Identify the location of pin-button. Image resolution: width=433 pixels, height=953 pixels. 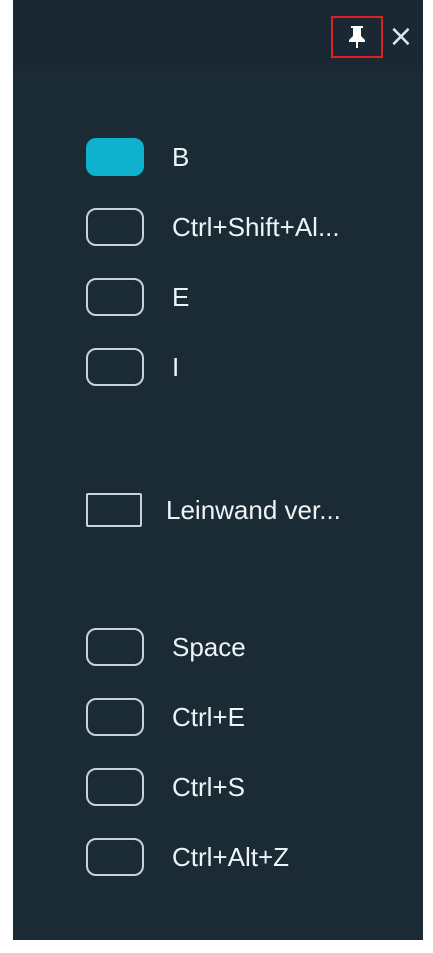
(357, 37).